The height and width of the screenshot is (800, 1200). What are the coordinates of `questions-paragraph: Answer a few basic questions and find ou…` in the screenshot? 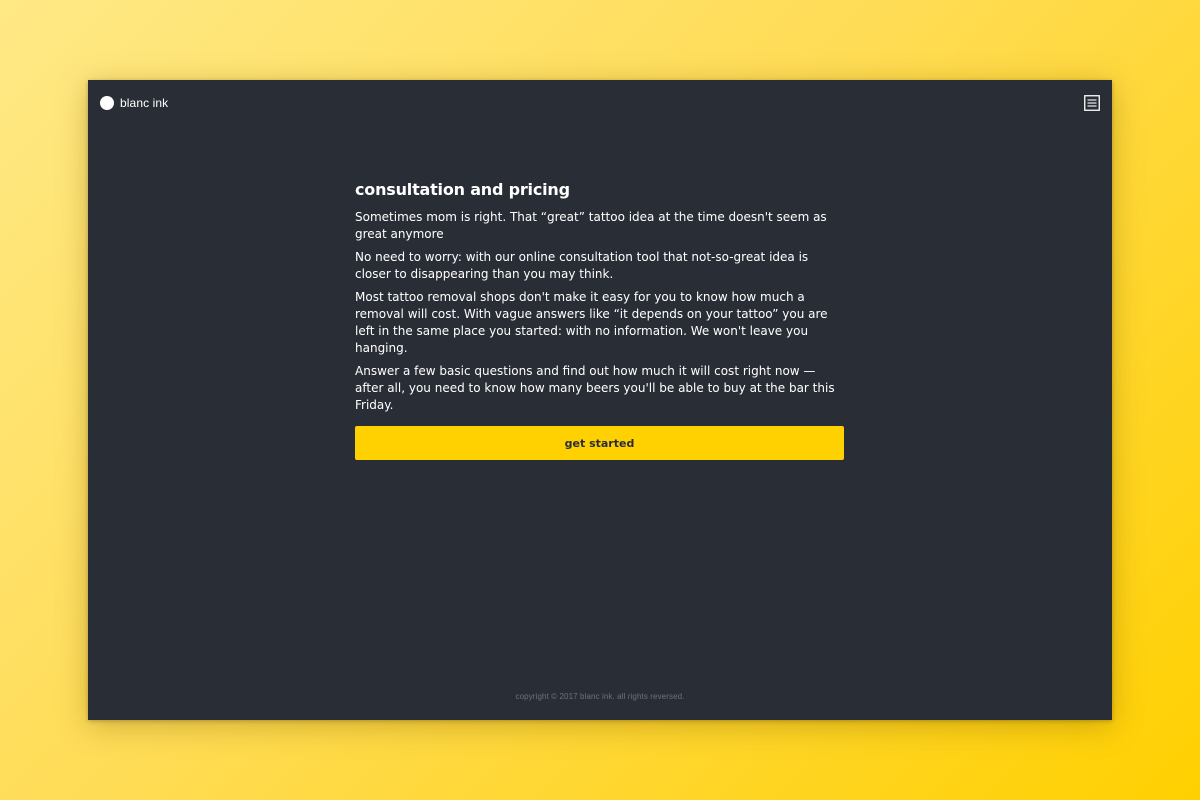 It's located at (595, 388).